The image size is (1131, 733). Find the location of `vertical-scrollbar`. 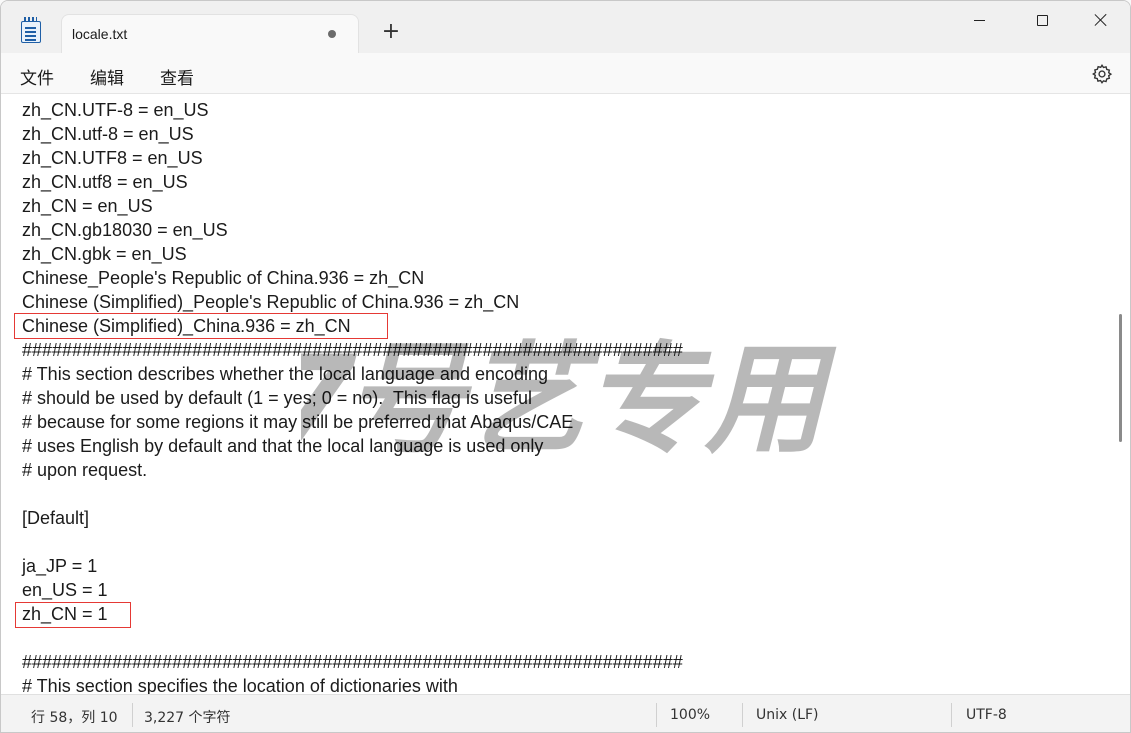

vertical-scrollbar is located at coordinates (1120, 378).